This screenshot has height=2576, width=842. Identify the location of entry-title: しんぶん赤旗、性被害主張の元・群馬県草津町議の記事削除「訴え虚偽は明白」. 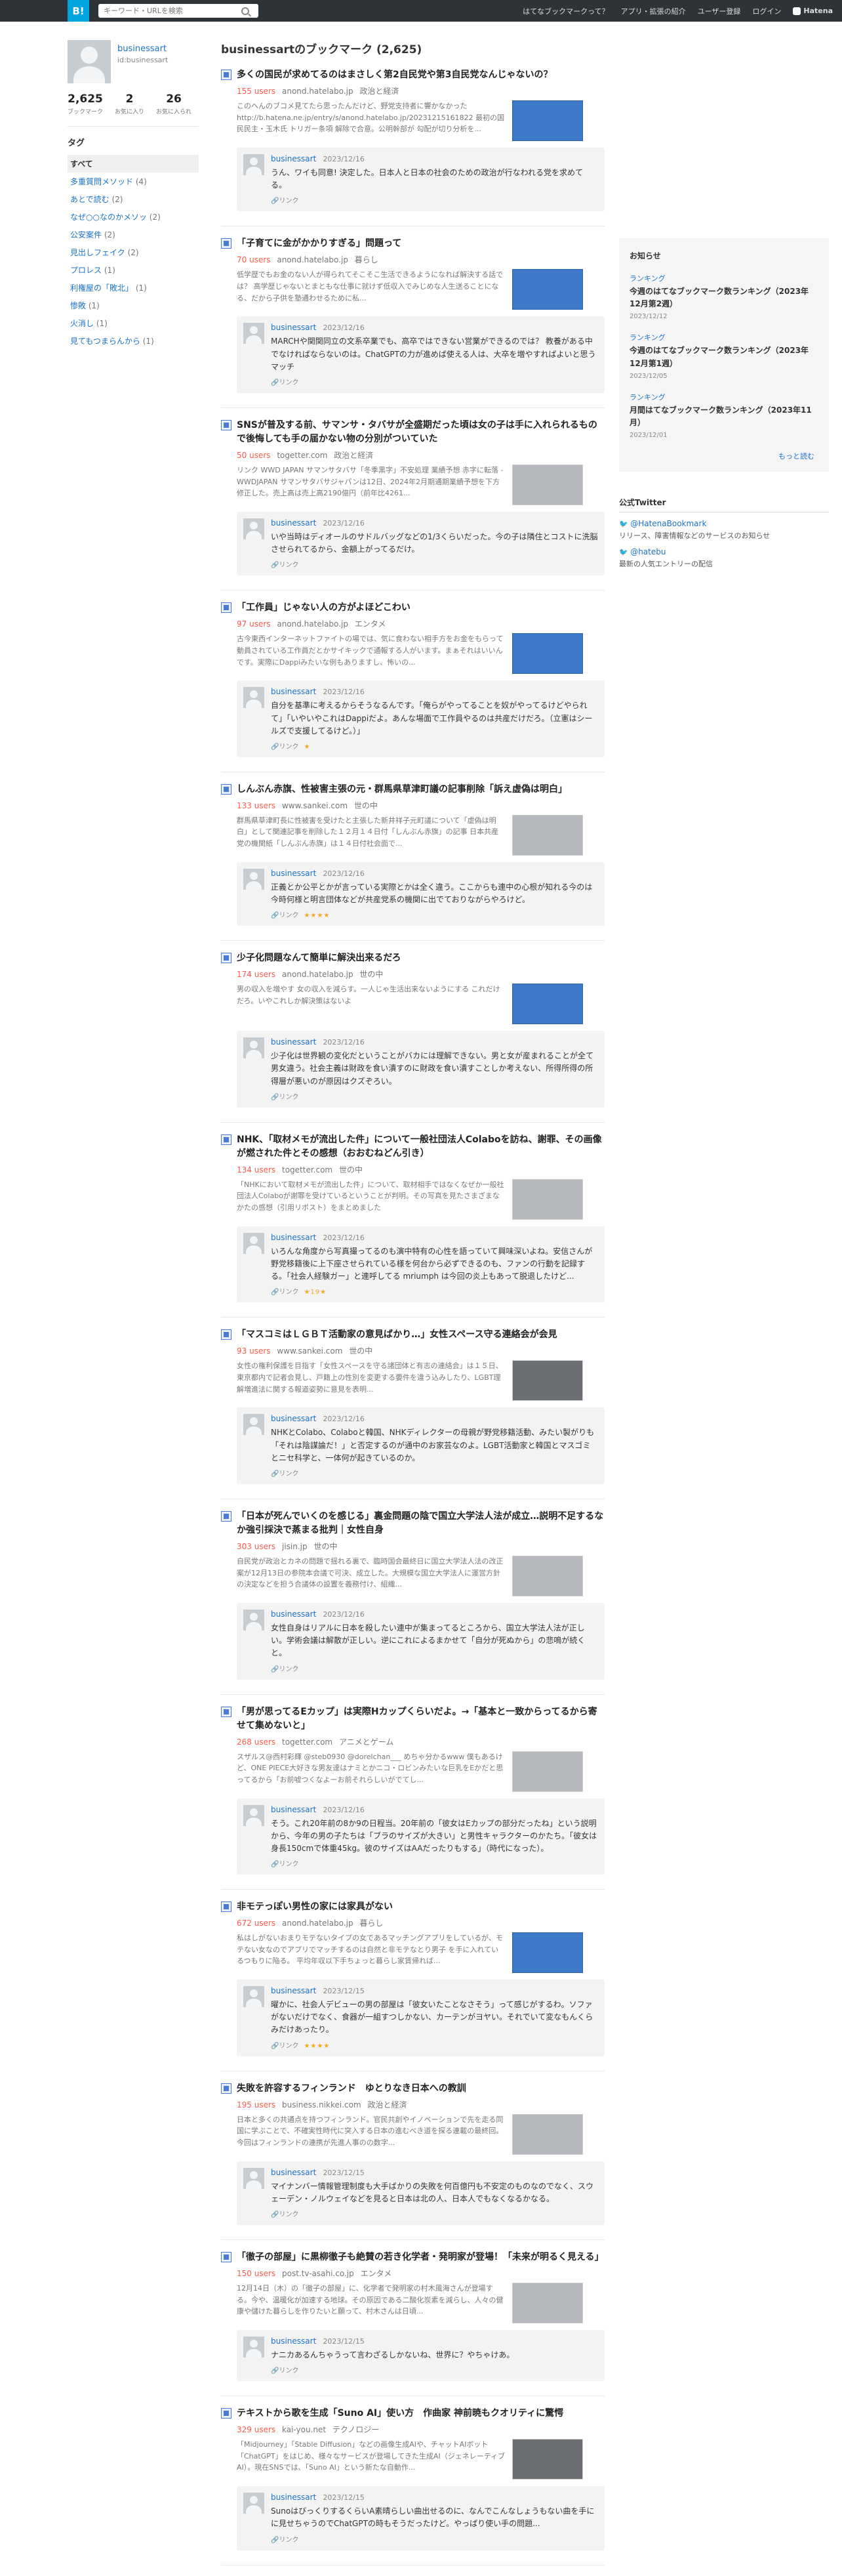
(402, 790).